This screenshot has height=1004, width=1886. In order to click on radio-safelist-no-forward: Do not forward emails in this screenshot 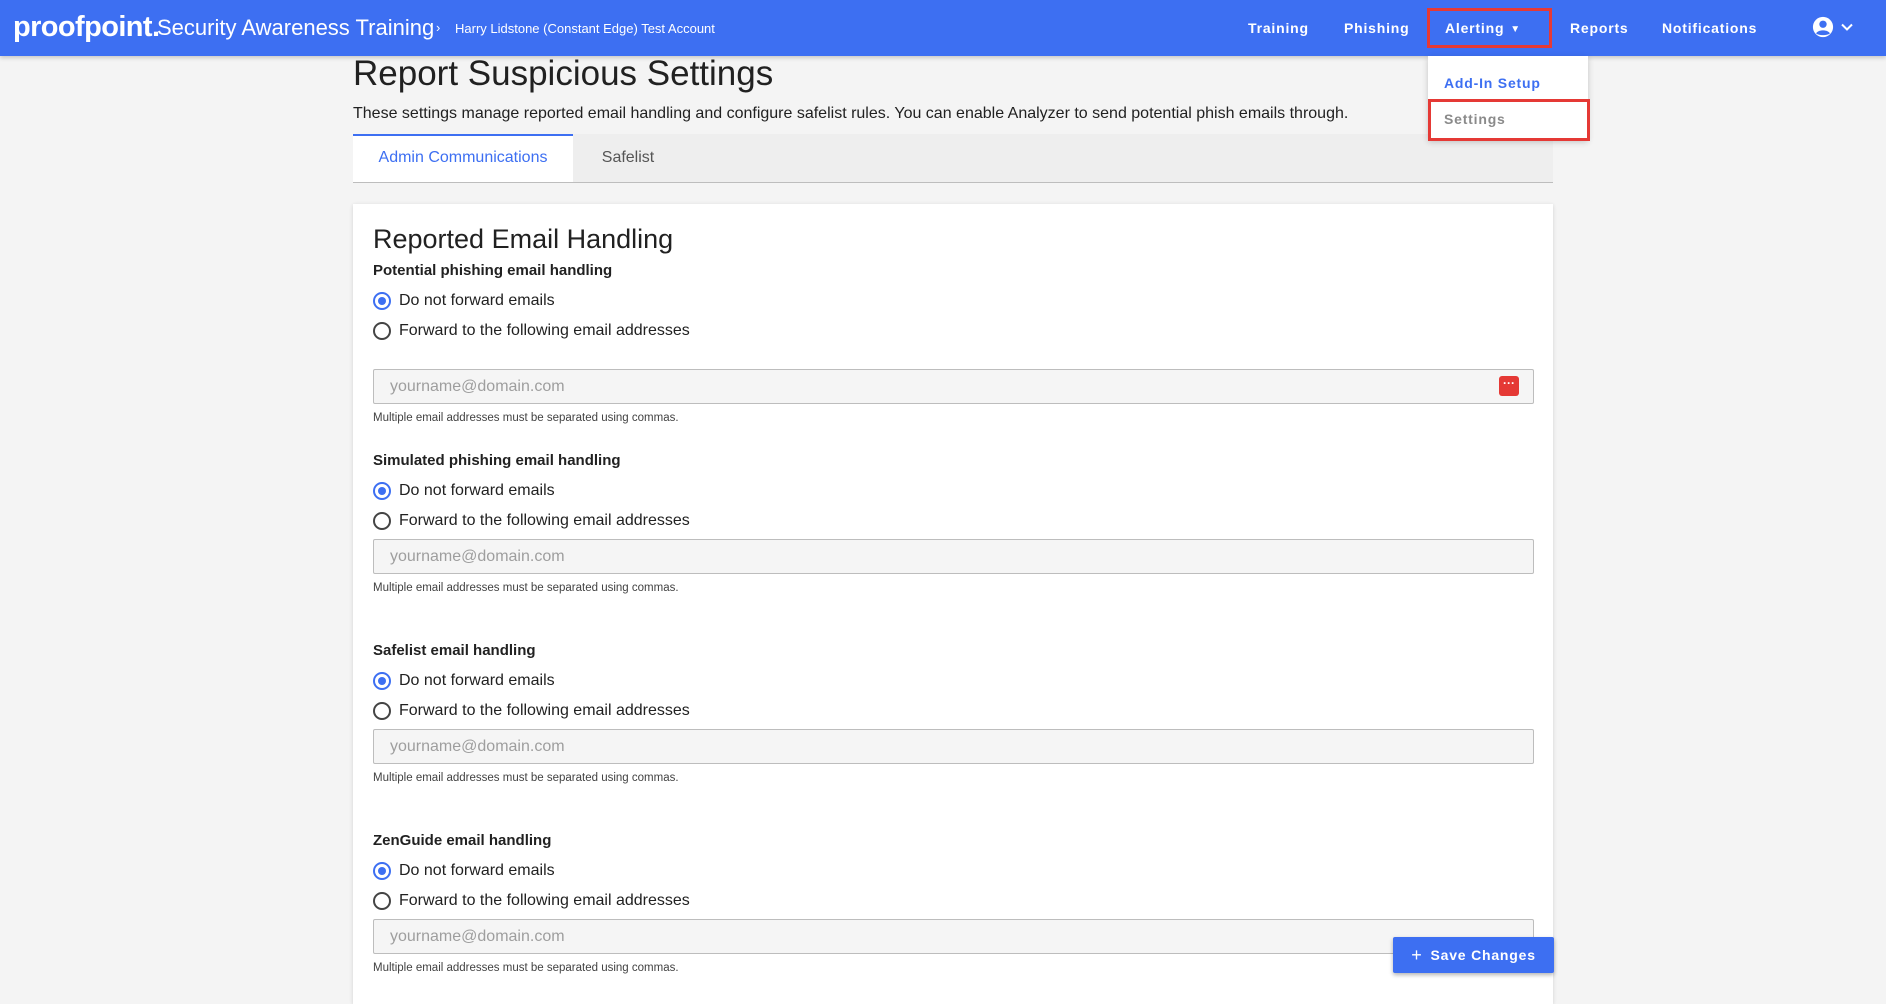, I will do `click(464, 681)`.